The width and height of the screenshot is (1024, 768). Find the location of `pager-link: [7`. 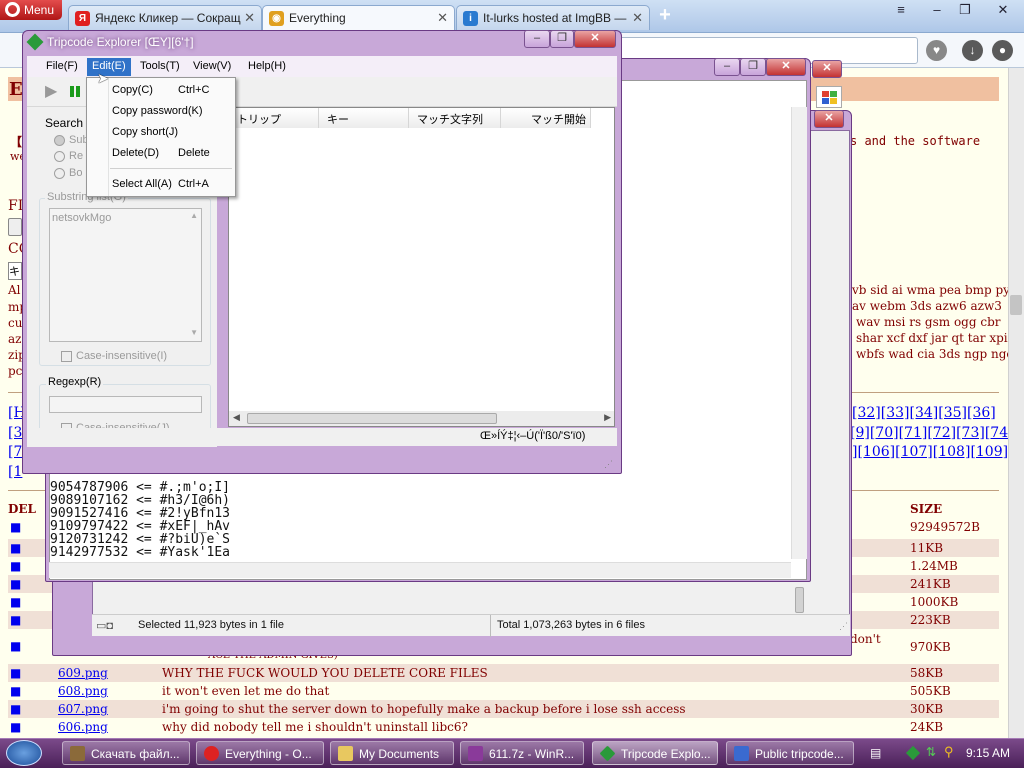

pager-link: [7 is located at coordinates (15, 452).